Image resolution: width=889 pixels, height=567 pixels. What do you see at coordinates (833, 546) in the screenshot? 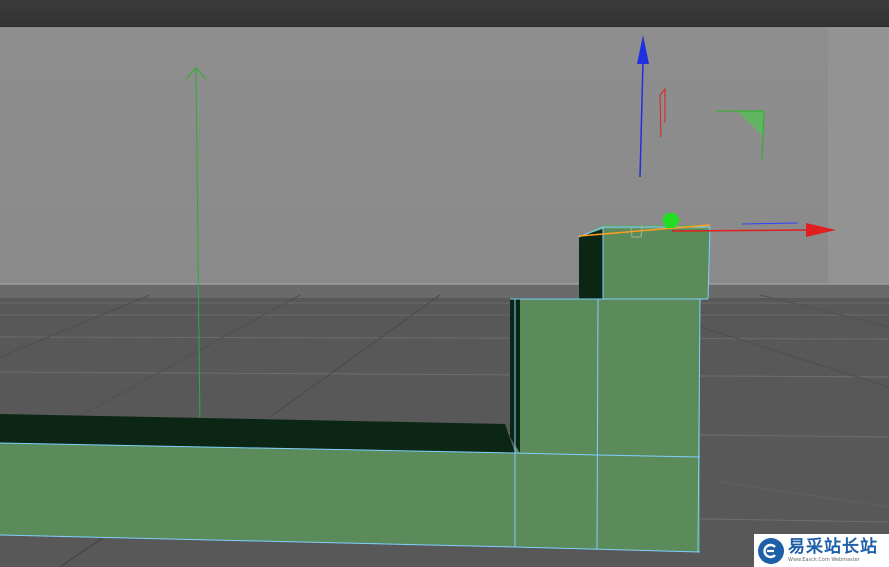
I see `watermark-title: 易采站长站` at bounding box center [833, 546].